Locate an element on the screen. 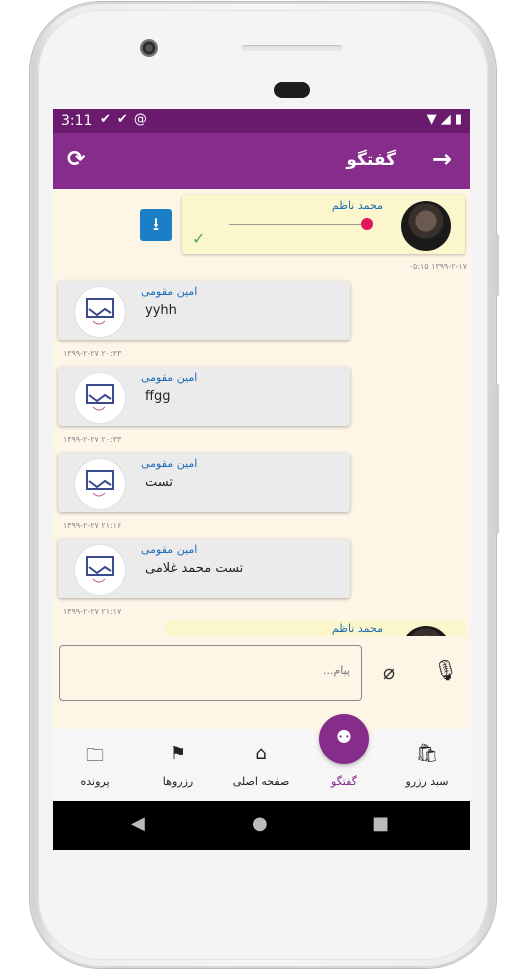 Image resolution: width=527 pixels, height=975 pixels. message-text: تست is located at coordinates (159, 482).